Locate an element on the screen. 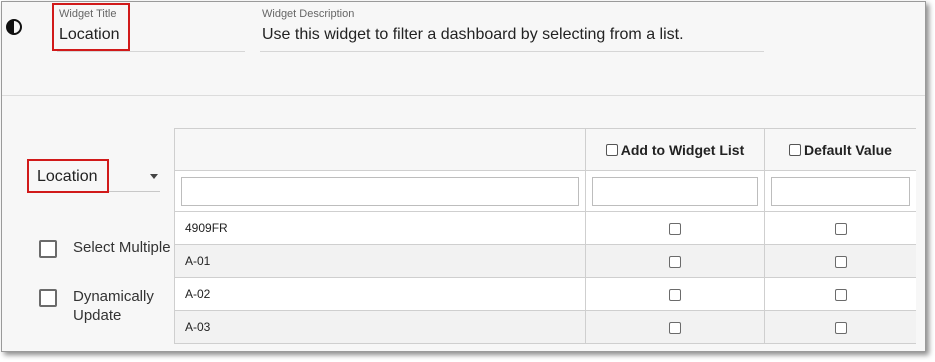  header-divider is located at coordinates (463, 95).